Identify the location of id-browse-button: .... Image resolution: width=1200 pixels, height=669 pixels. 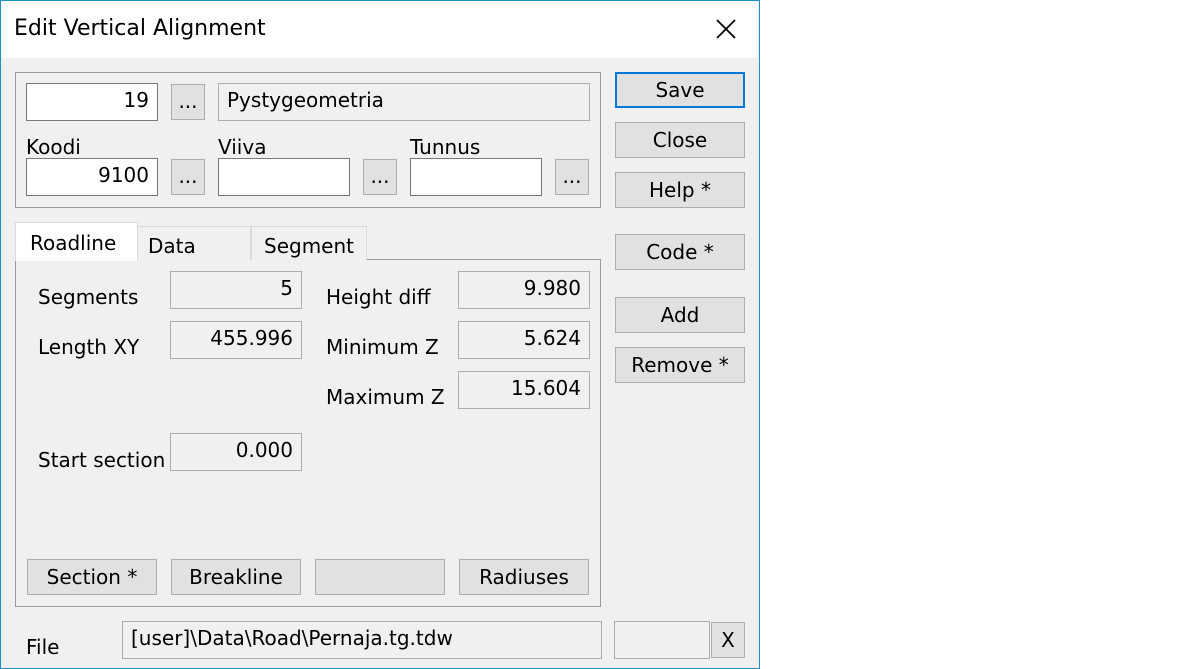
(188, 102).